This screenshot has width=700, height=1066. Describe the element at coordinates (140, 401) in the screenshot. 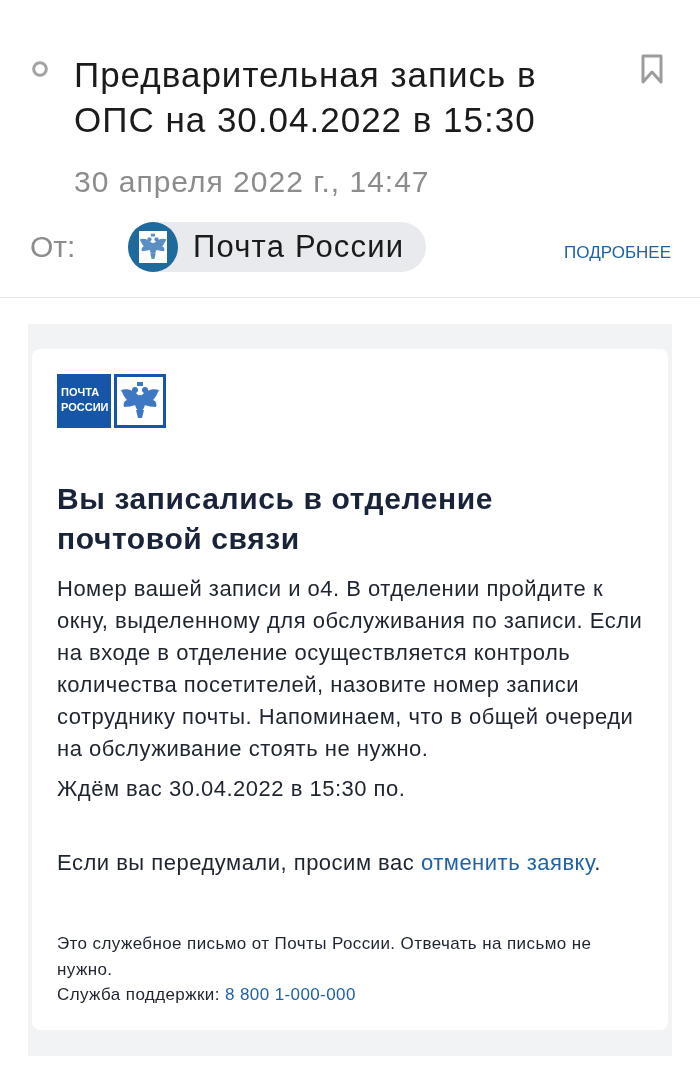

I see `eagle-emblem-icon` at that location.